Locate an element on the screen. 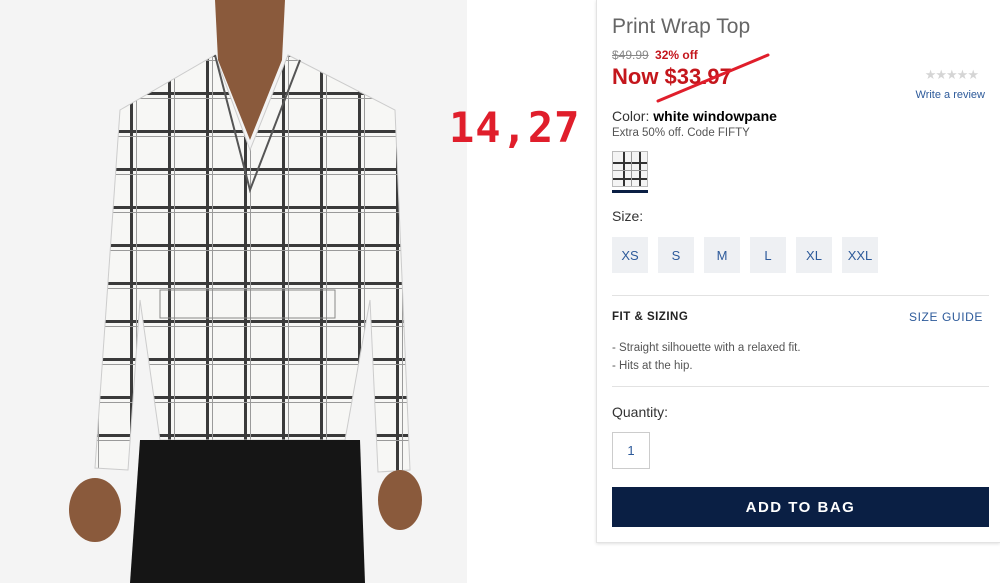  size-xxl-button: XXL is located at coordinates (860, 255).